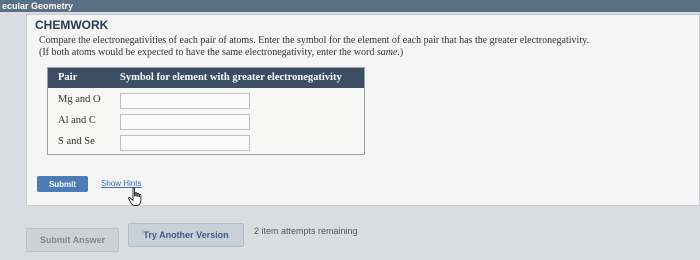  What do you see at coordinates (306, 231) in the screenshot?
I see `attempts-remaining: 2 item attempts remaining` at bounding box center [306, 231].